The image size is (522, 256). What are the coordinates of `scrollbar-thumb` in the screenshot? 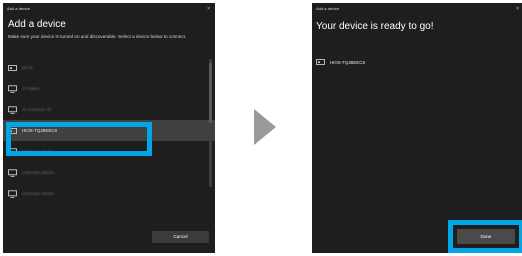 It's located at (210, 93).